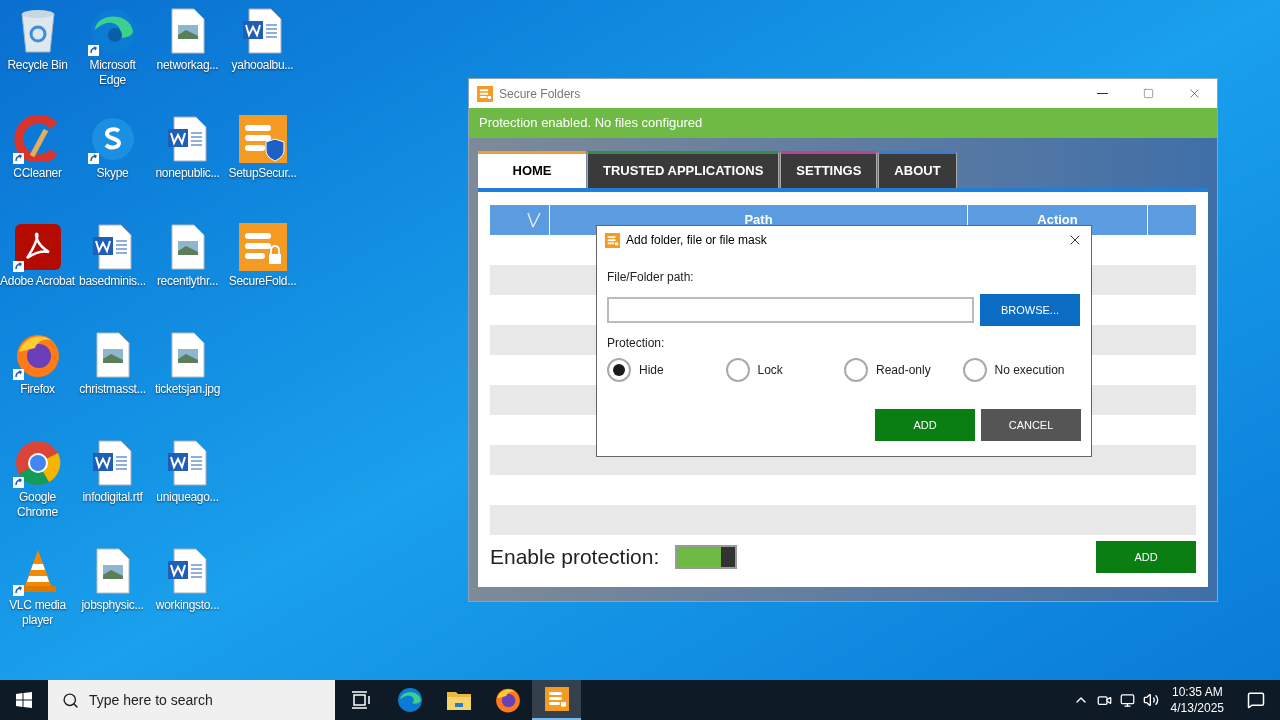 The height and width of the screenshot is (720, 1280). Describe the element at coordinates (683, 169) in the screenshot. I see `tab: TRUSTED APPLICATIONS` at that location.